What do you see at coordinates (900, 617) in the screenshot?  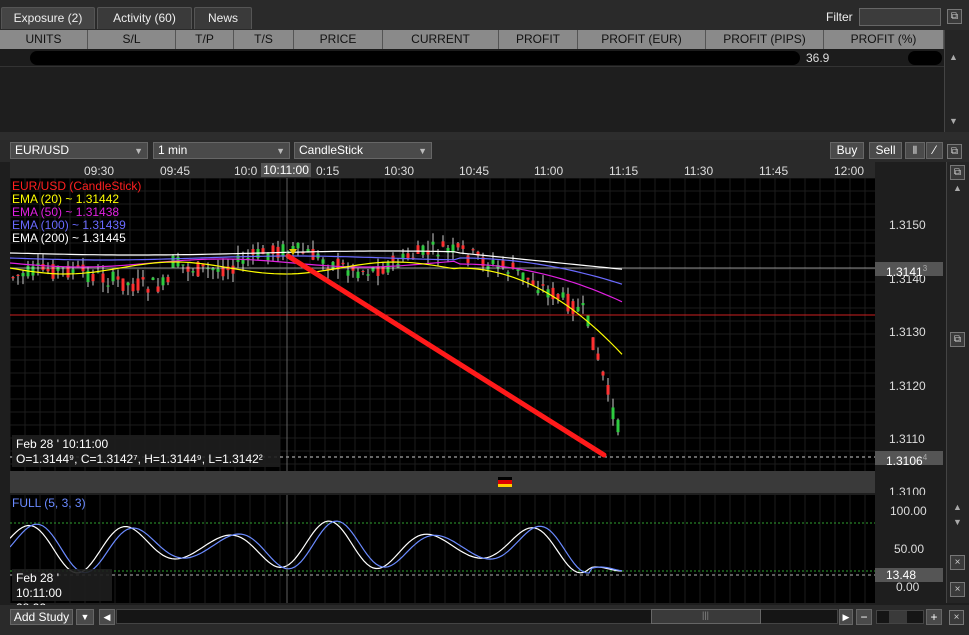 I see `zoom-slider` at bounding box center [900, 617].